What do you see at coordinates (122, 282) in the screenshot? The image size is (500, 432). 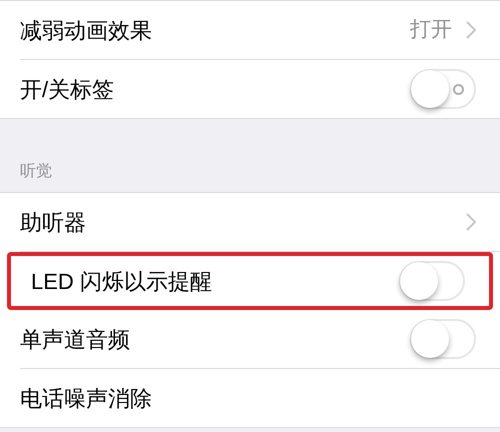 I see `row-label: LED 闪烁以示提醒` at bounding box center [122, 282].